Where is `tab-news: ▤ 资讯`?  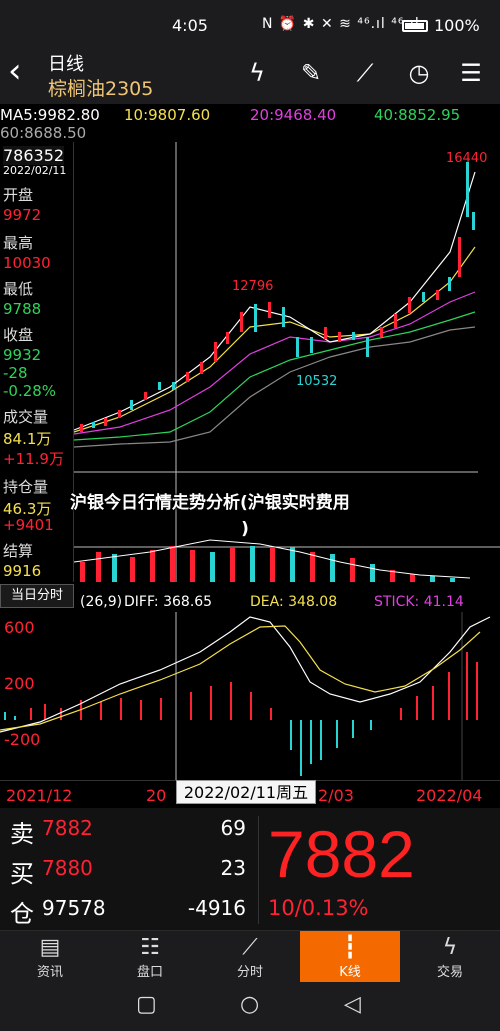
tab-news: ▤ 资讯 is located at coordinates (50, 957).